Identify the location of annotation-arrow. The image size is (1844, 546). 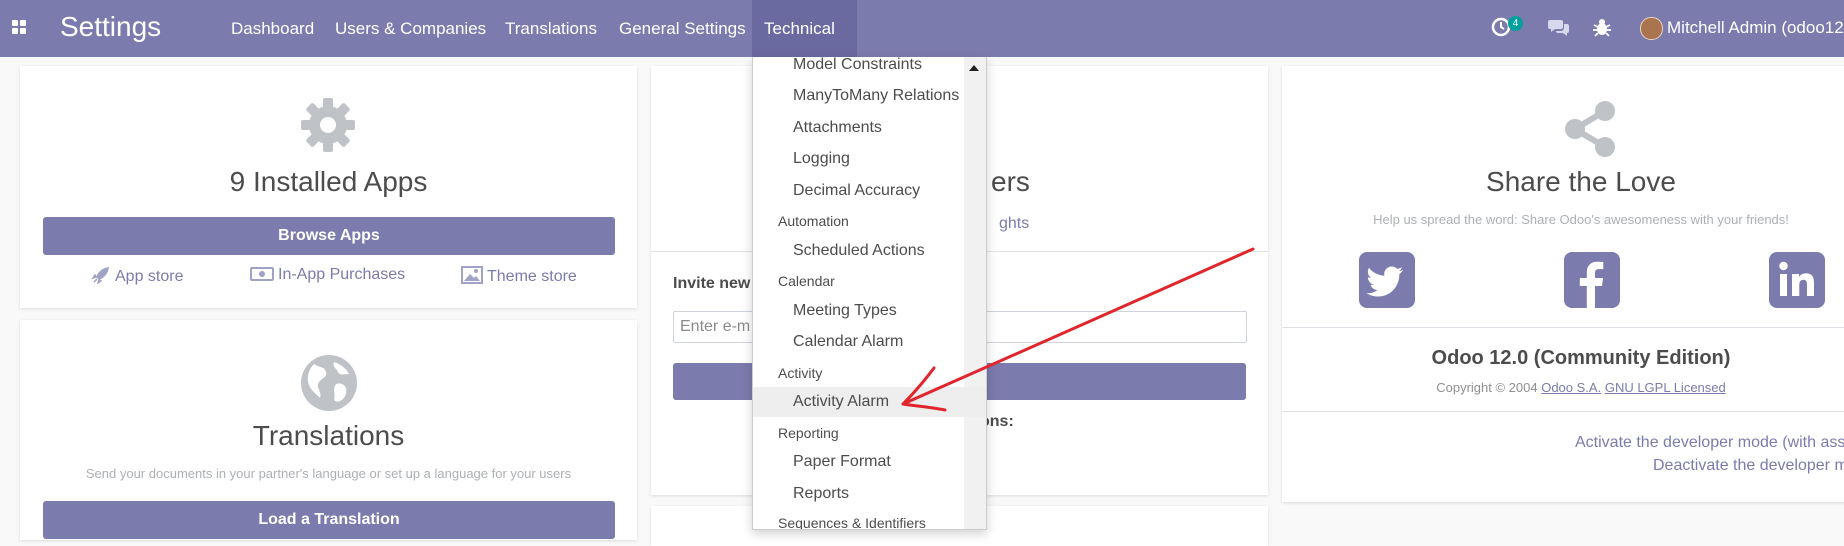
(1078, 329).